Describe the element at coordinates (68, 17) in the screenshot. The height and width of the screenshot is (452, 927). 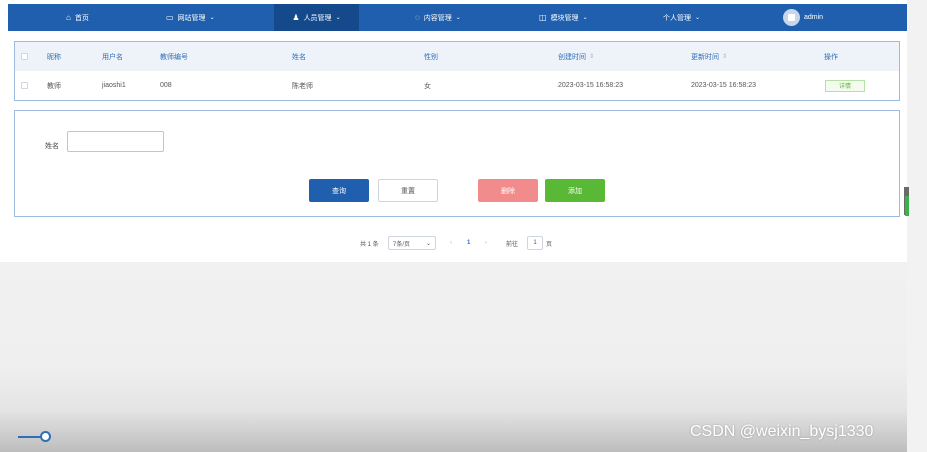
I see `home-icon: ⌂` at that location.